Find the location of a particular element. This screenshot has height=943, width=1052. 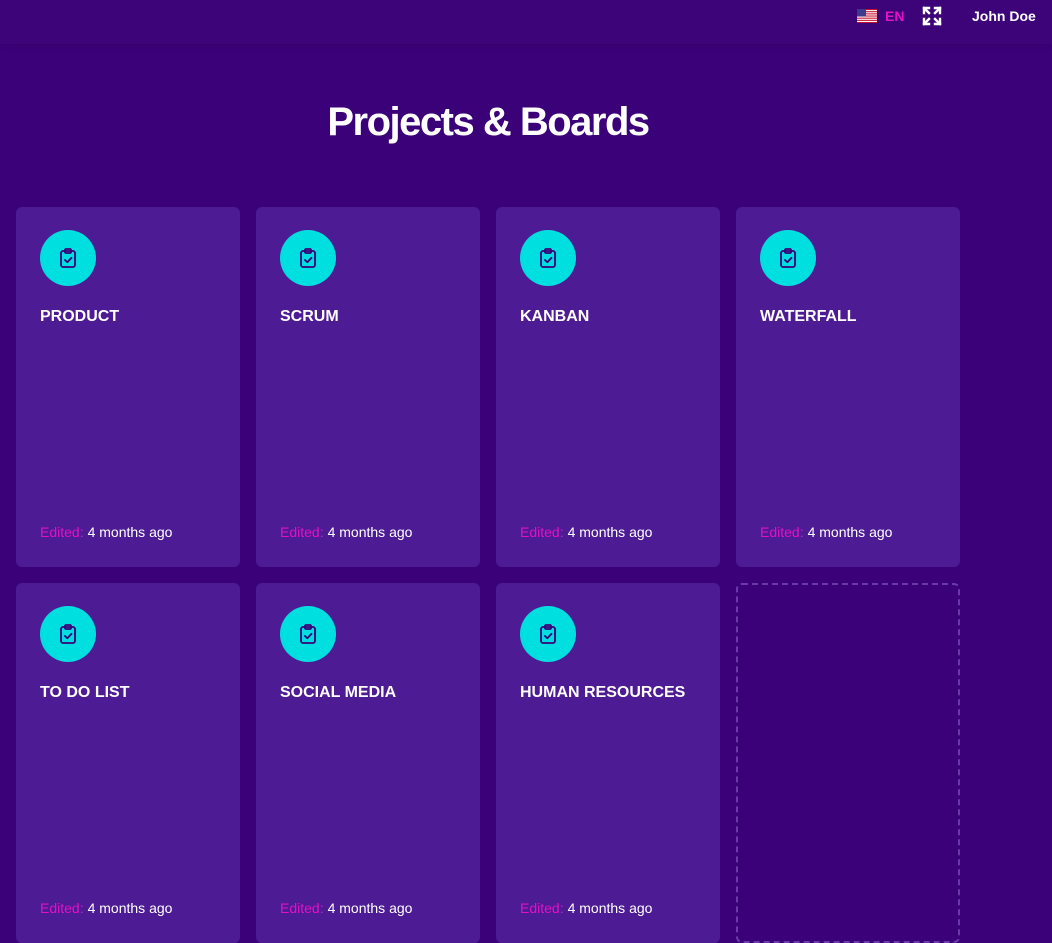

board-title: TO DO LIST is located at coordinates (85, 692).